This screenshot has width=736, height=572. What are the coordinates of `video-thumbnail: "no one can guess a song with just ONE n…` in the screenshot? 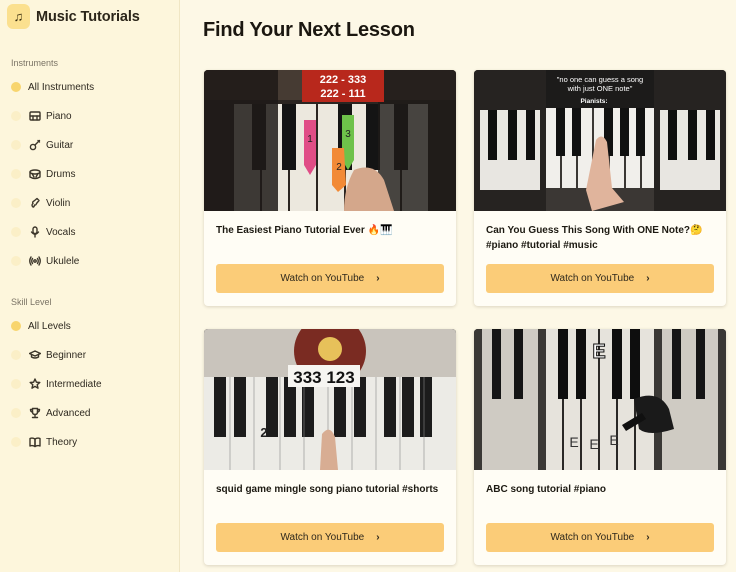 It's located at (600, 140).